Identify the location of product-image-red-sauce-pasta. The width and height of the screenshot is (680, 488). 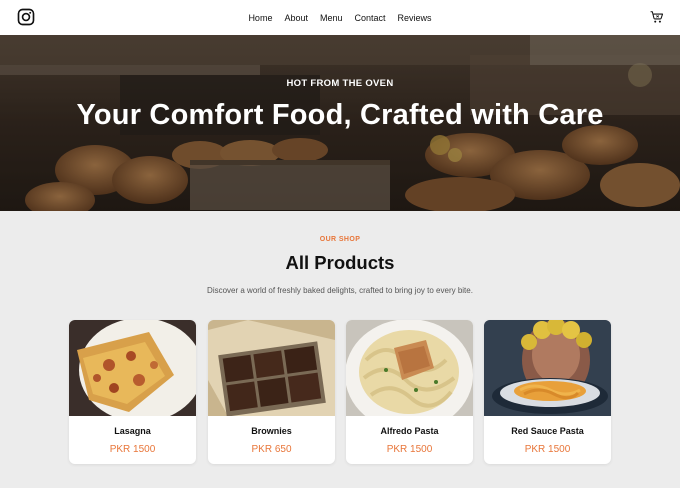
(547, 368).